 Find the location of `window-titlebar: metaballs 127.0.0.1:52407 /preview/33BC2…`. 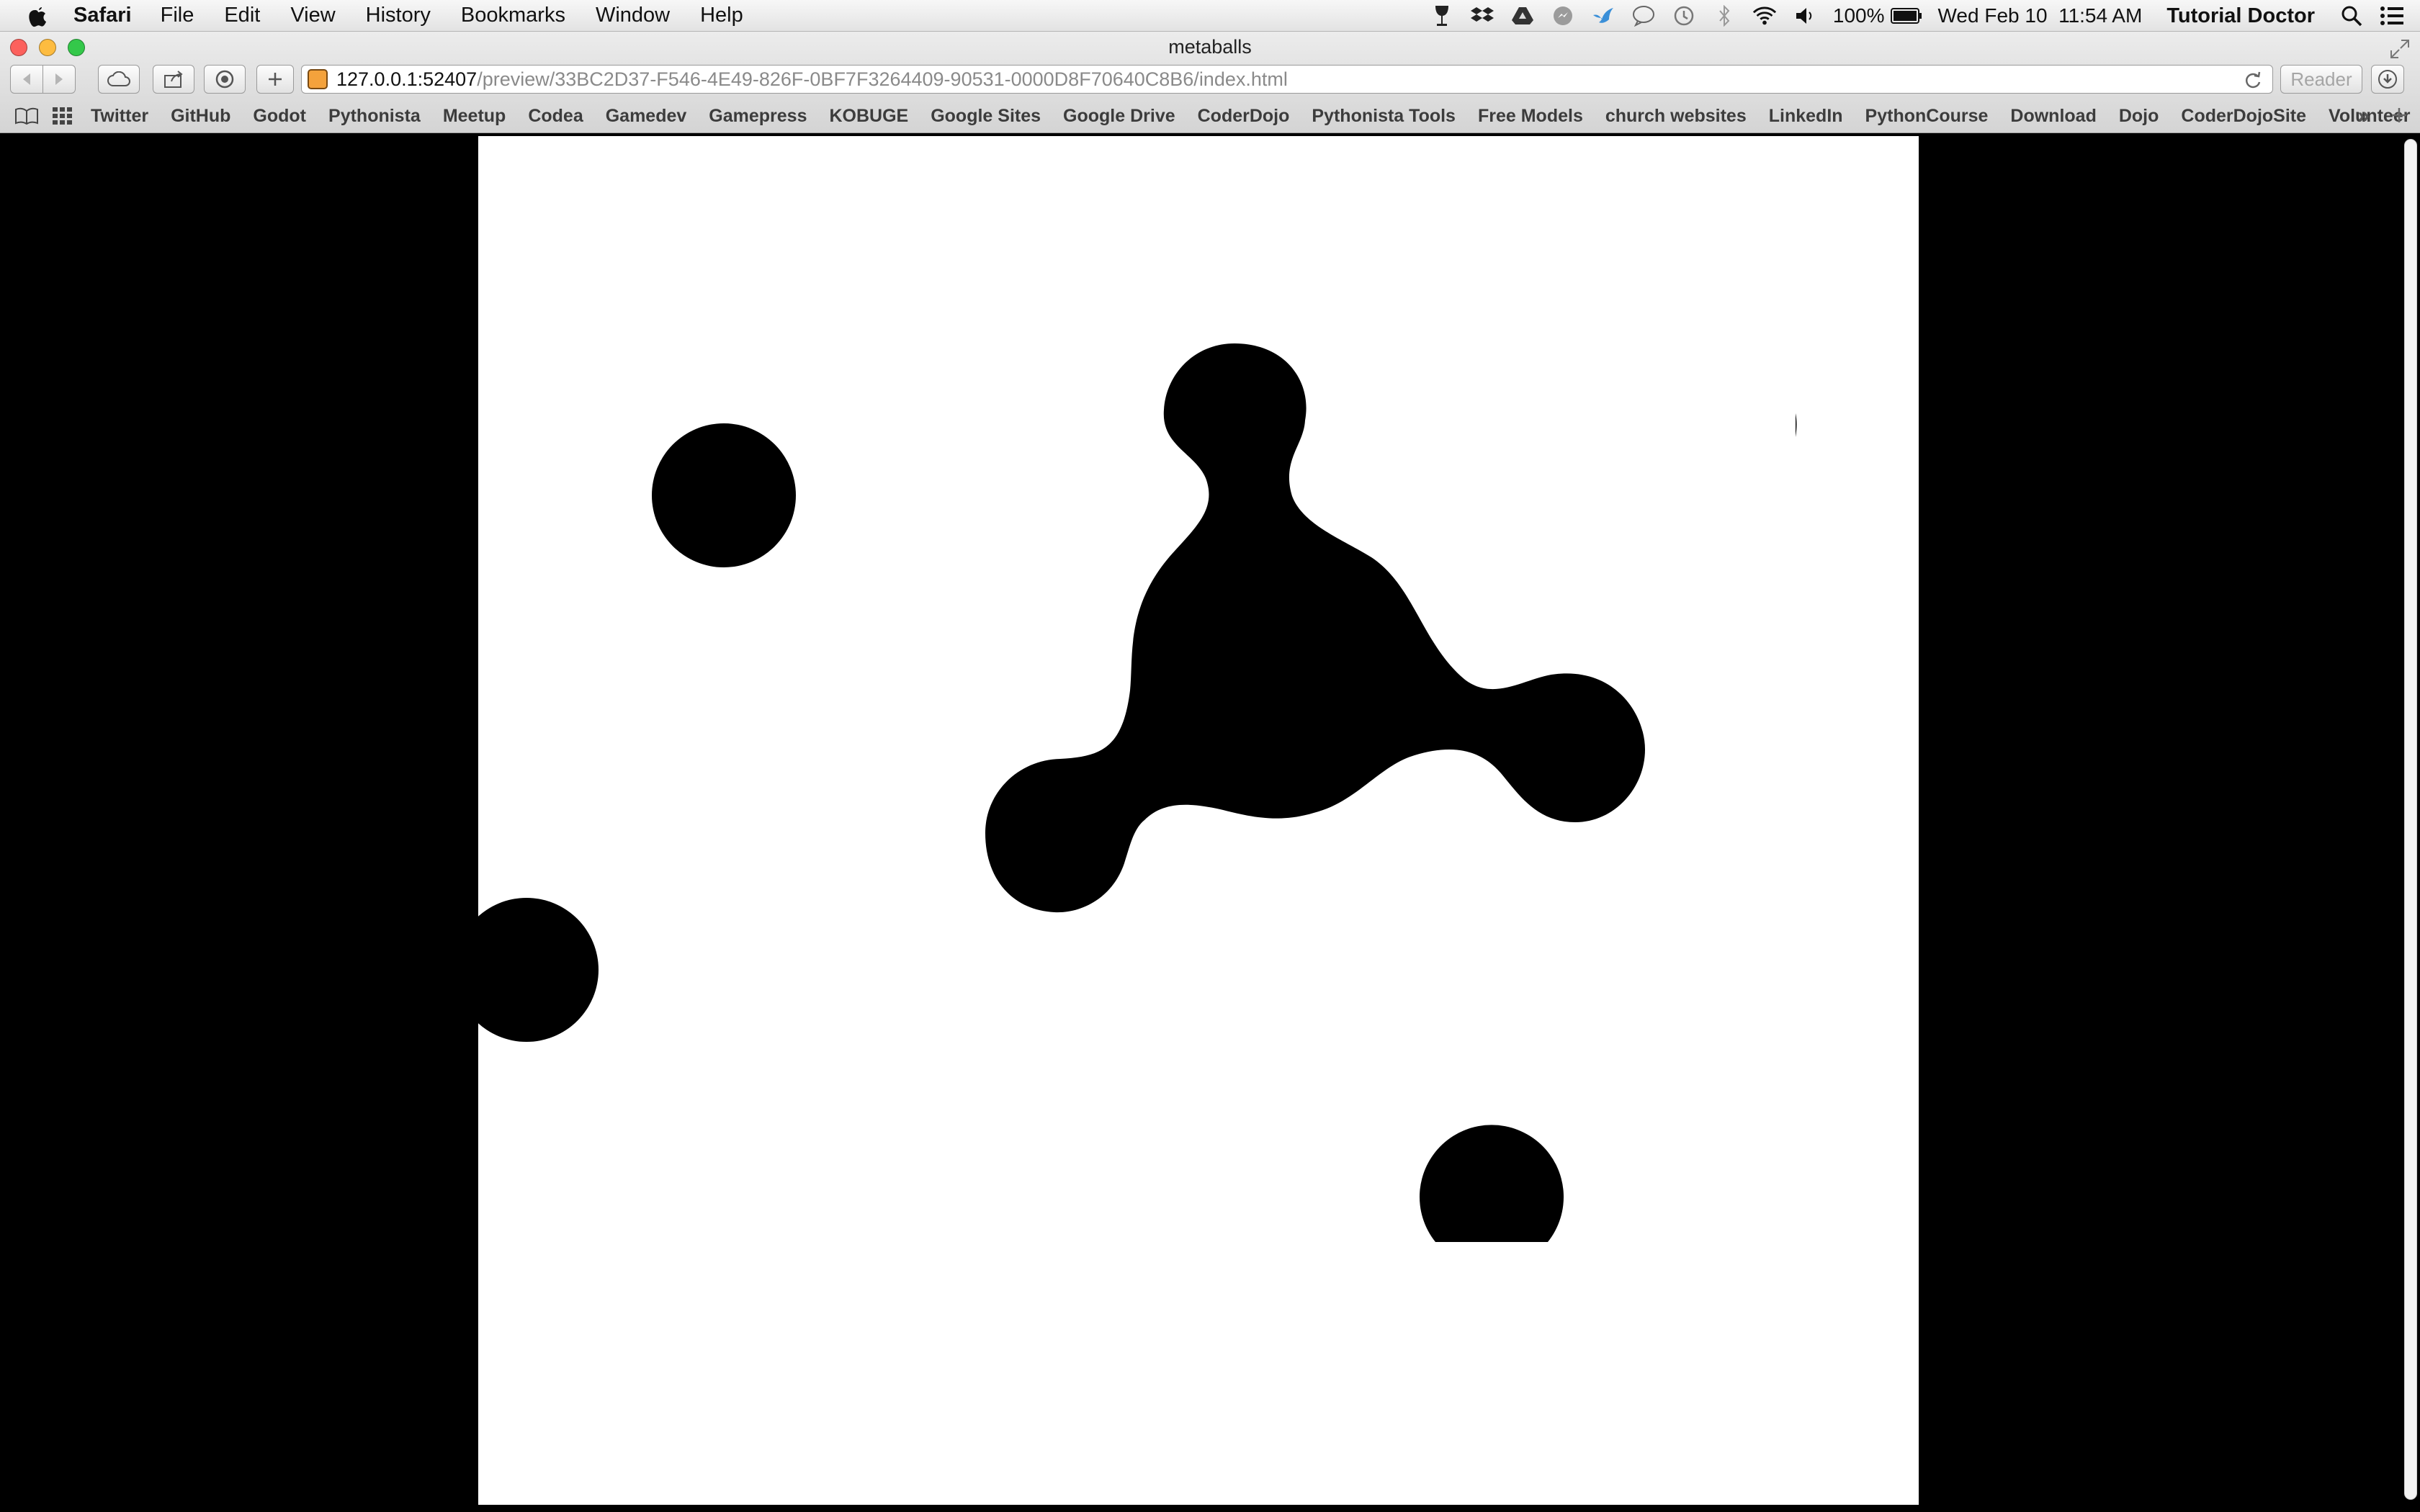

window-titlebar: metaballs 127.0.0.1:52407 /preview/33BC2… is located at coordinates (1210, 82).